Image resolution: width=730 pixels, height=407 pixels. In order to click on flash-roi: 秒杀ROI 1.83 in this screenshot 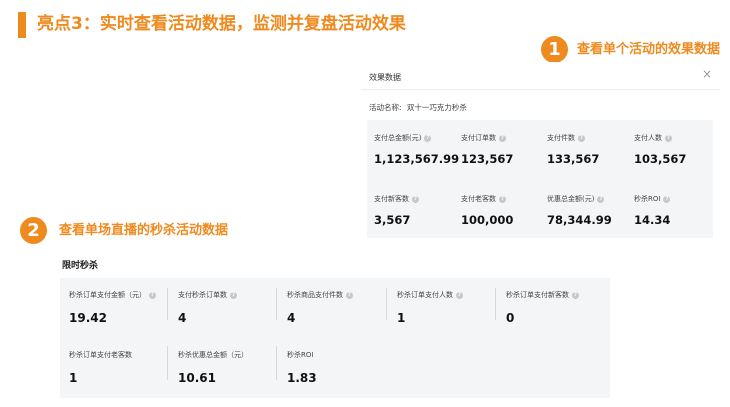, I will do `click(302, 367)`.